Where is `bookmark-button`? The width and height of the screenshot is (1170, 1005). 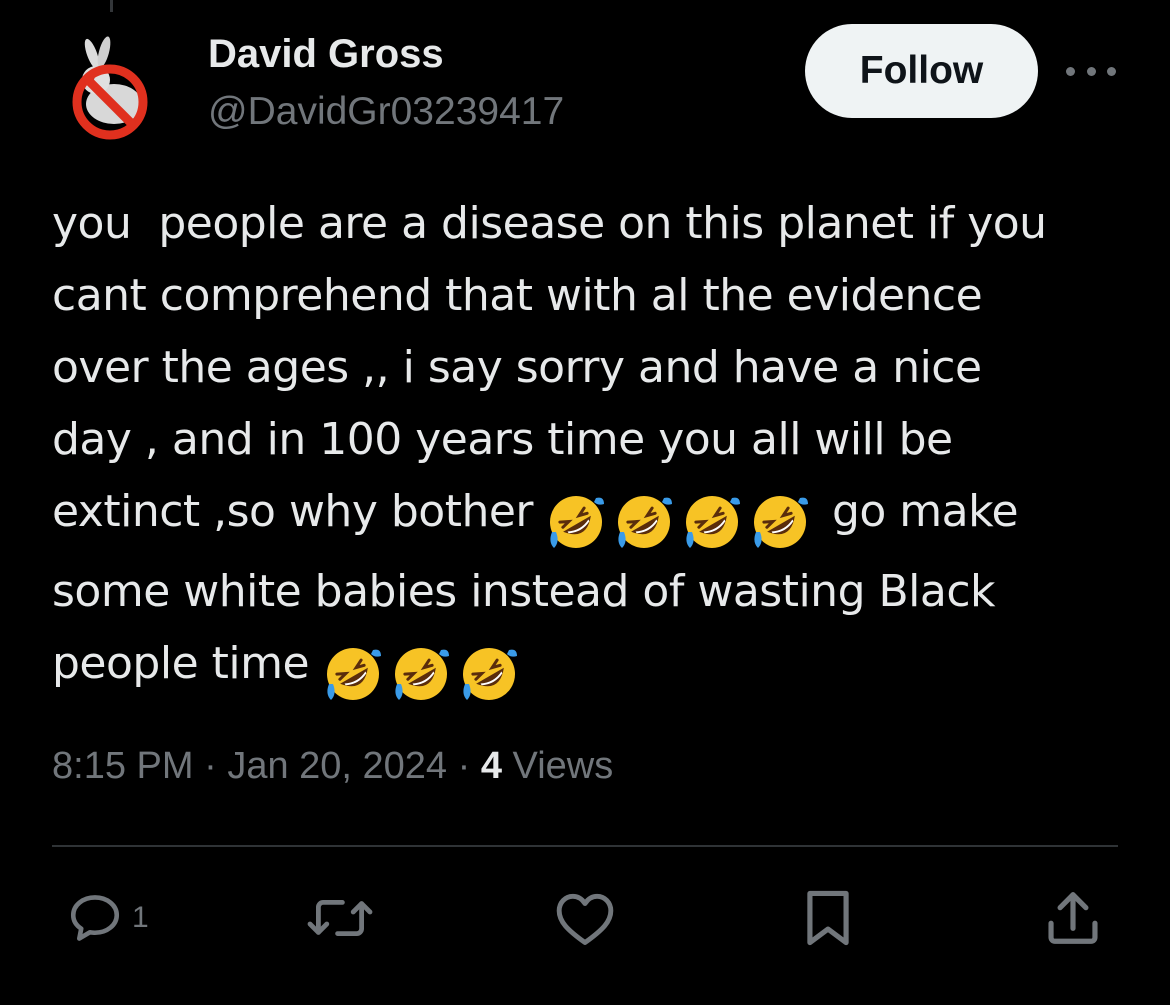 bookmark-button is located at coordinates (828, 918).